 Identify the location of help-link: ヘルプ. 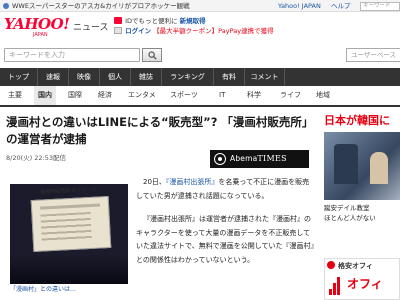
(341, 6).